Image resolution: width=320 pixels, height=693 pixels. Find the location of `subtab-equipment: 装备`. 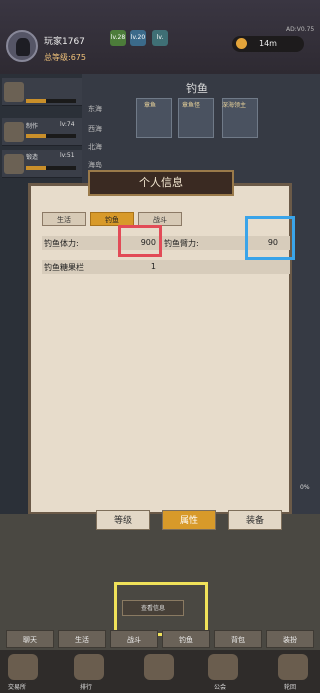

subtab-equipment: 装备 is located at coordinates (255, 520).